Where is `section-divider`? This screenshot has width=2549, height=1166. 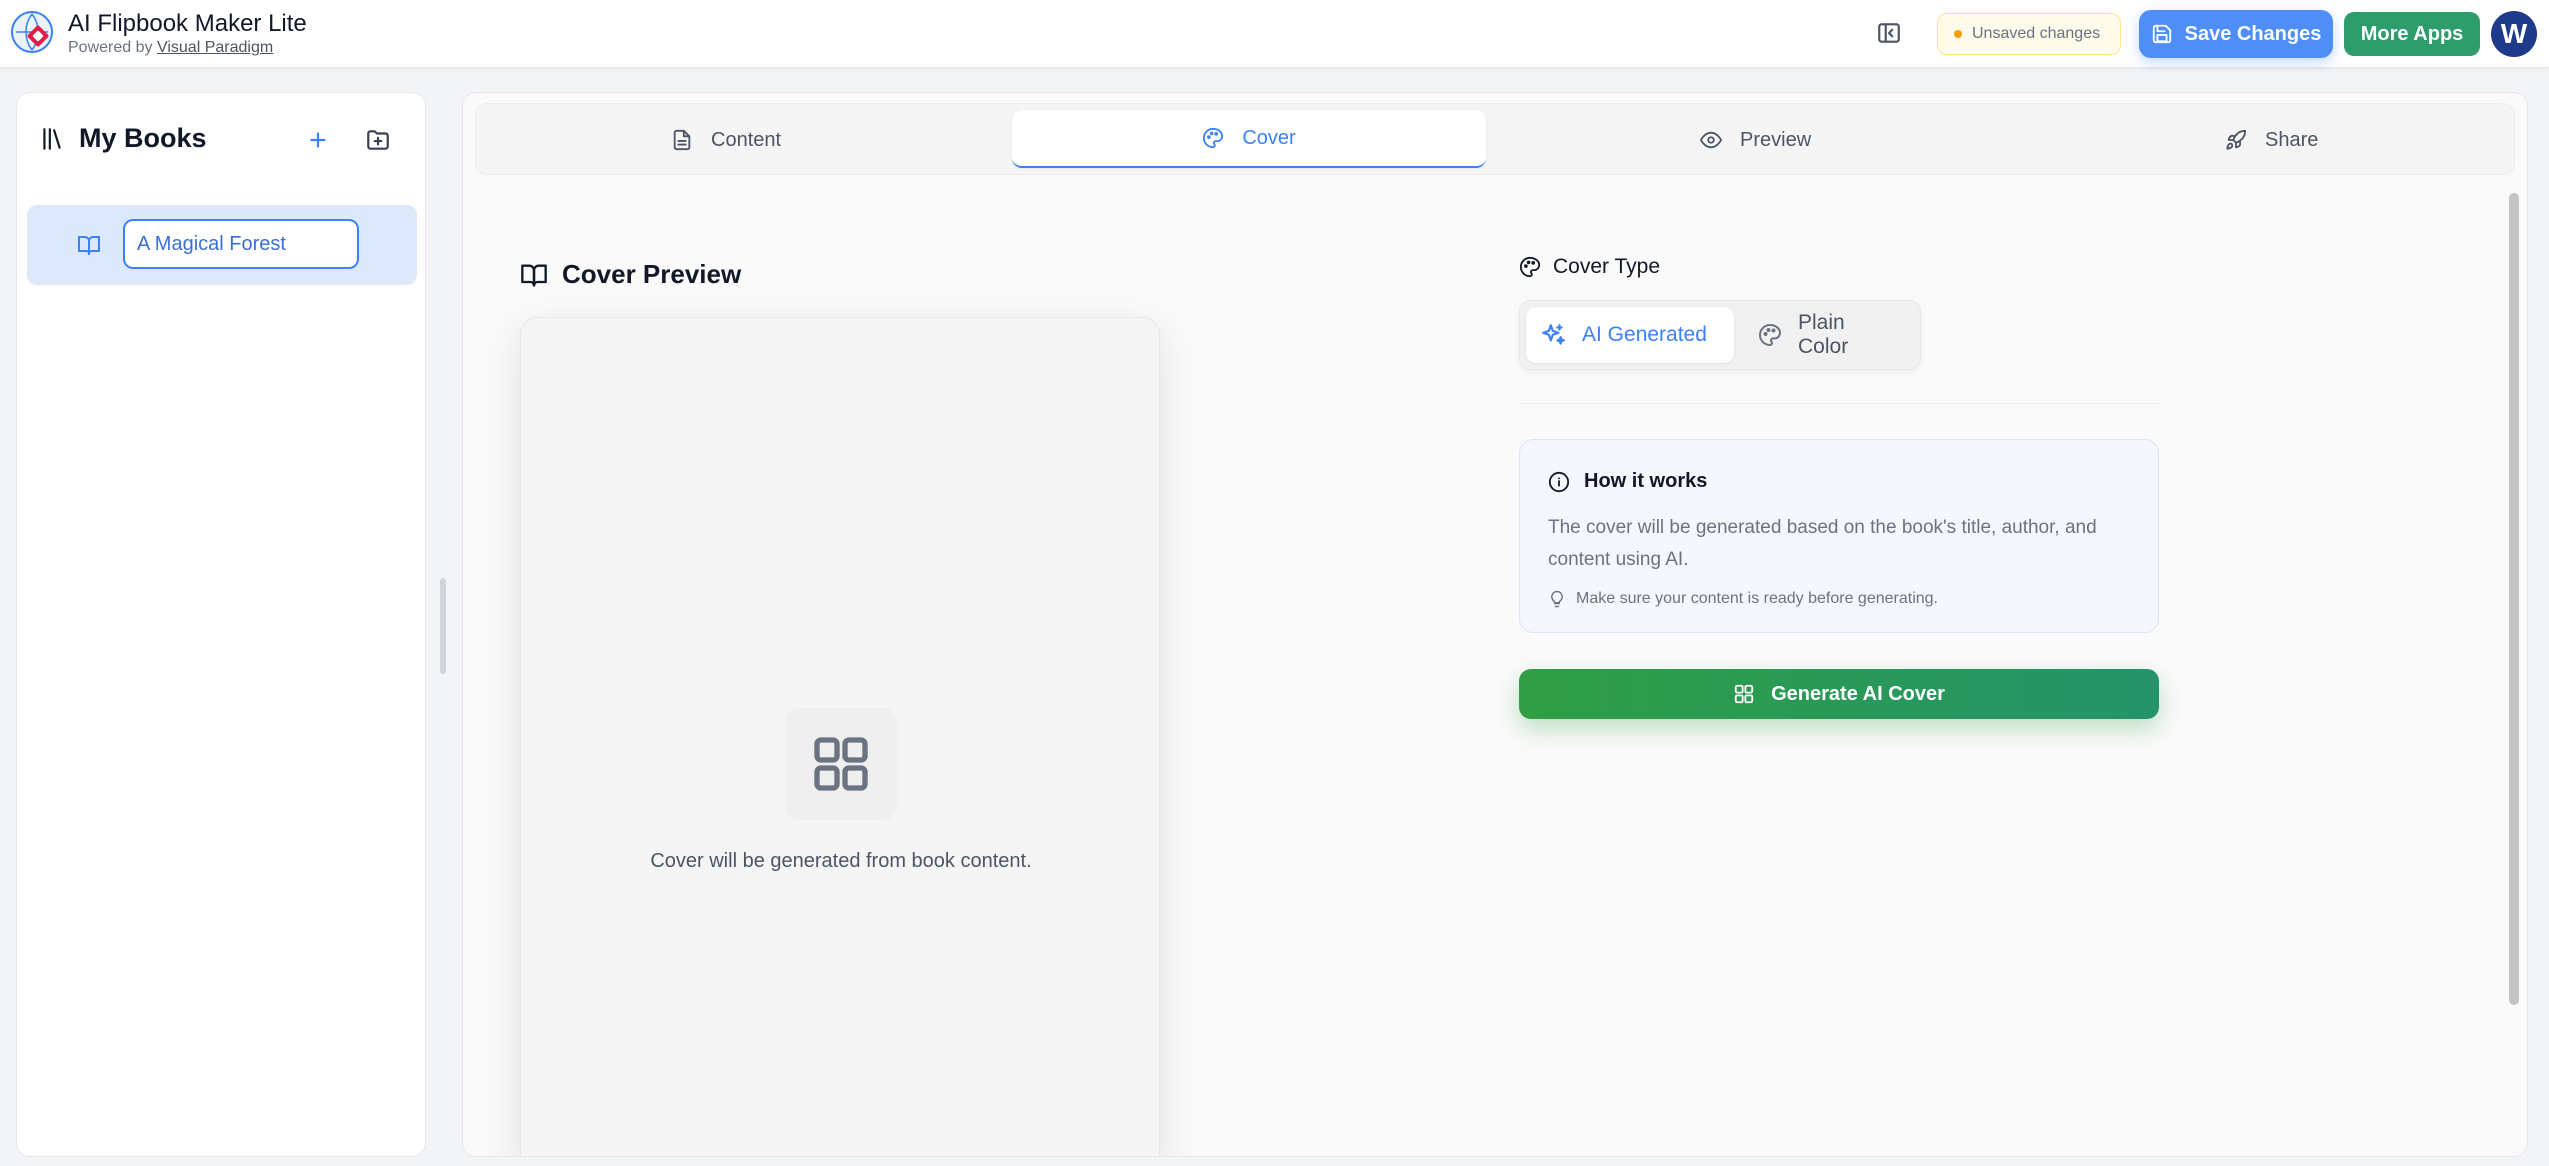 section-divider is located at coordinates (1839, 403).